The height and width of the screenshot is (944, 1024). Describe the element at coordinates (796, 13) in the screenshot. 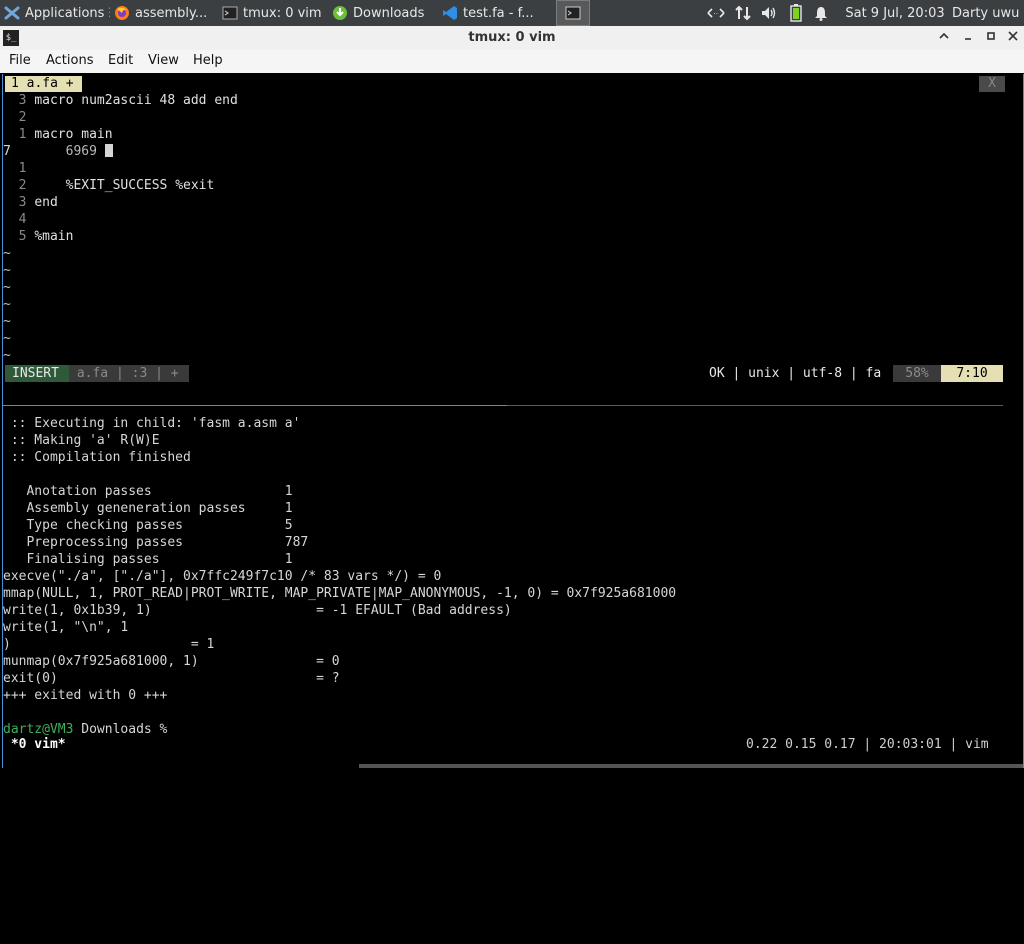

I see `battery-icon` at that location.